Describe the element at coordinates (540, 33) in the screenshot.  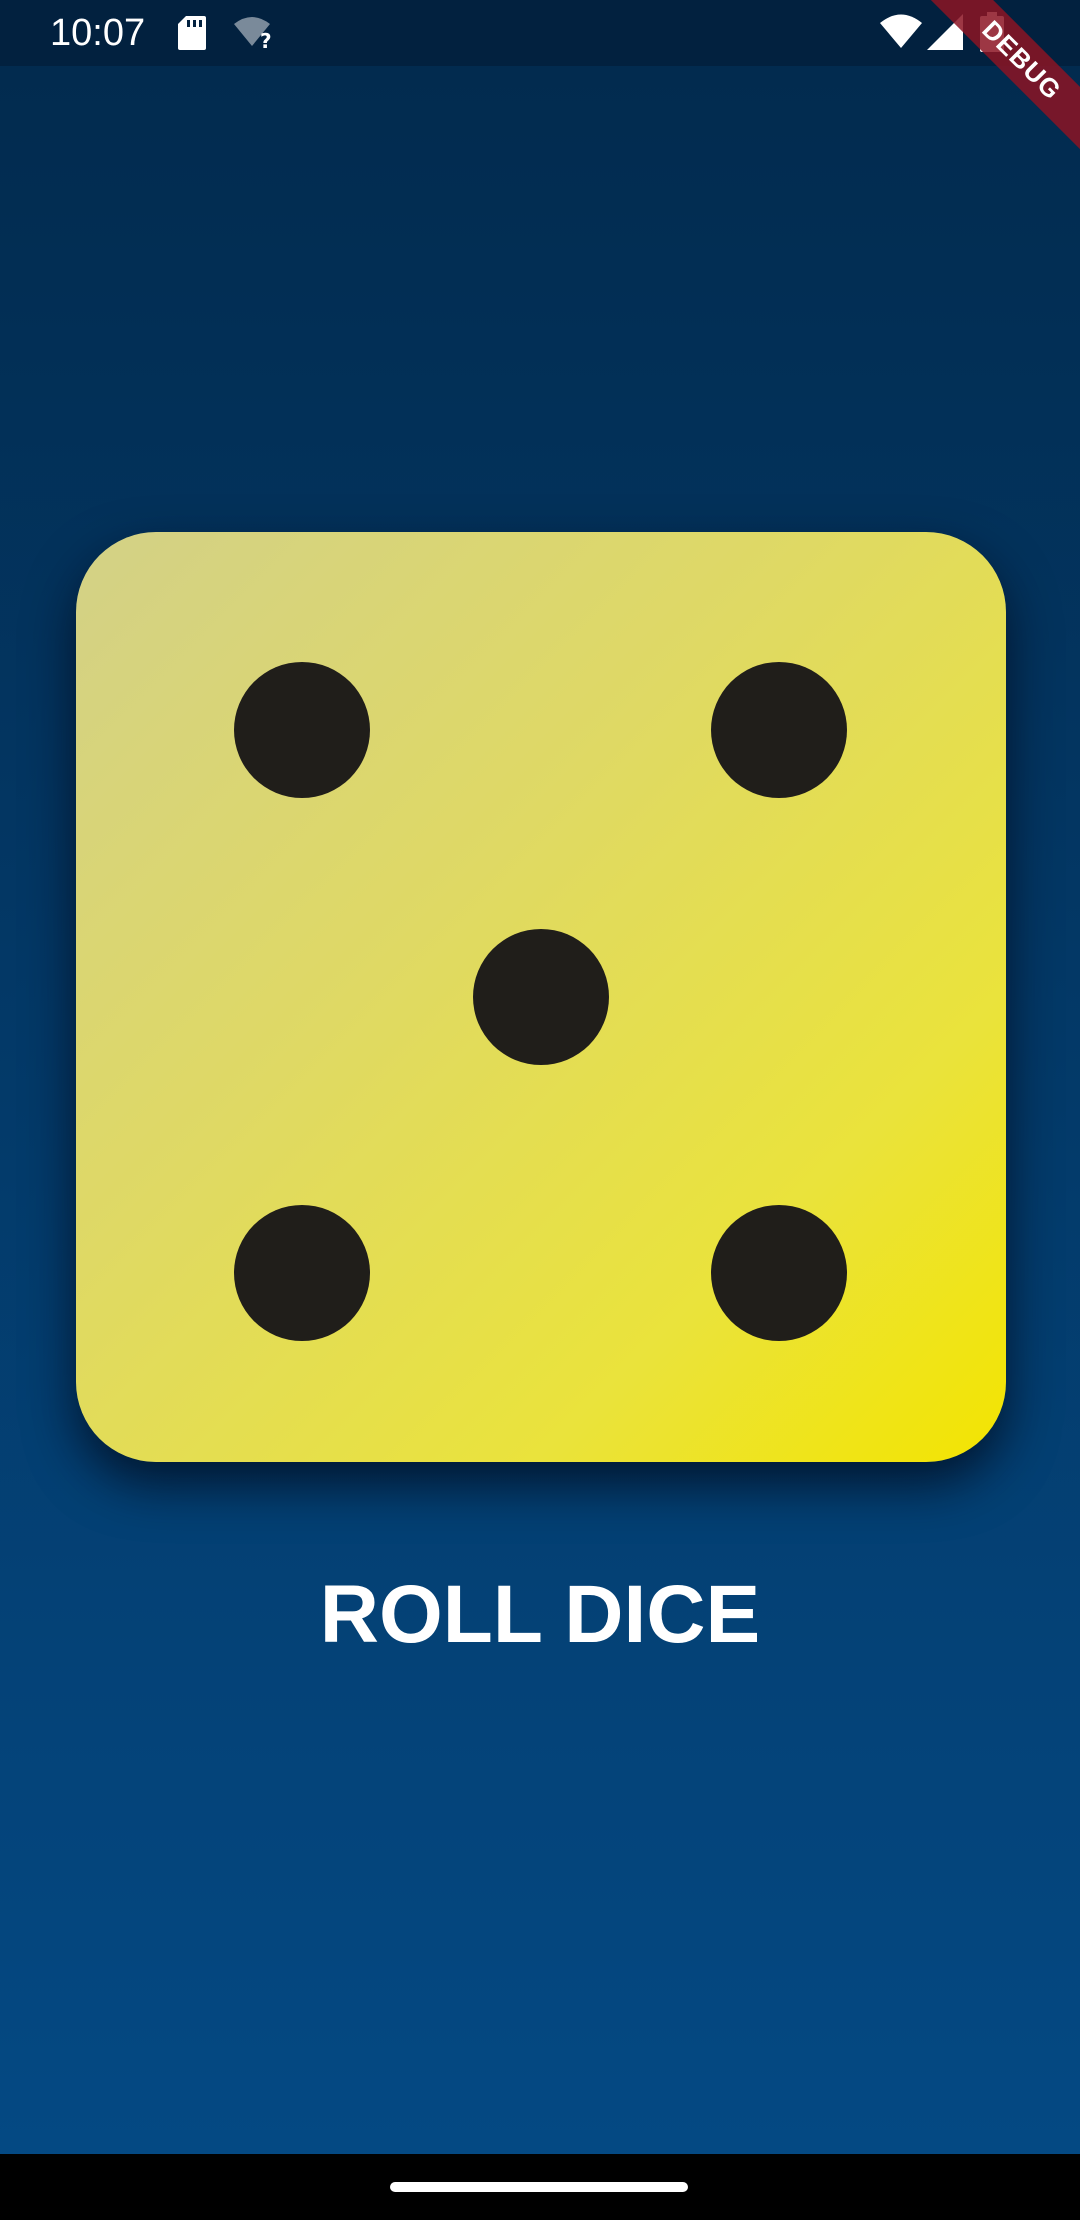
I see `status-bar: 10:07 ?` at that location.